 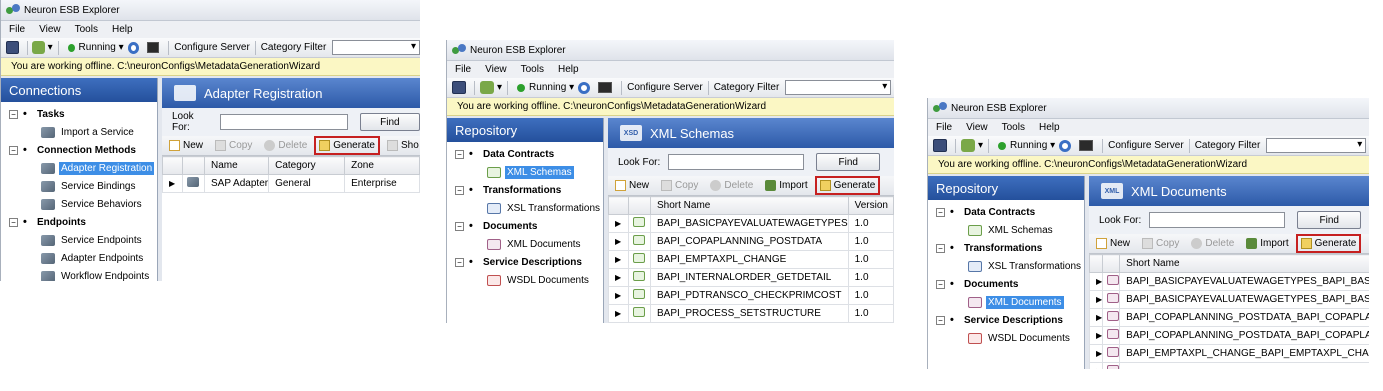 I want to click on tree-item-xsl-transformations: XSL Transformations, so click(x=1006, y=266).